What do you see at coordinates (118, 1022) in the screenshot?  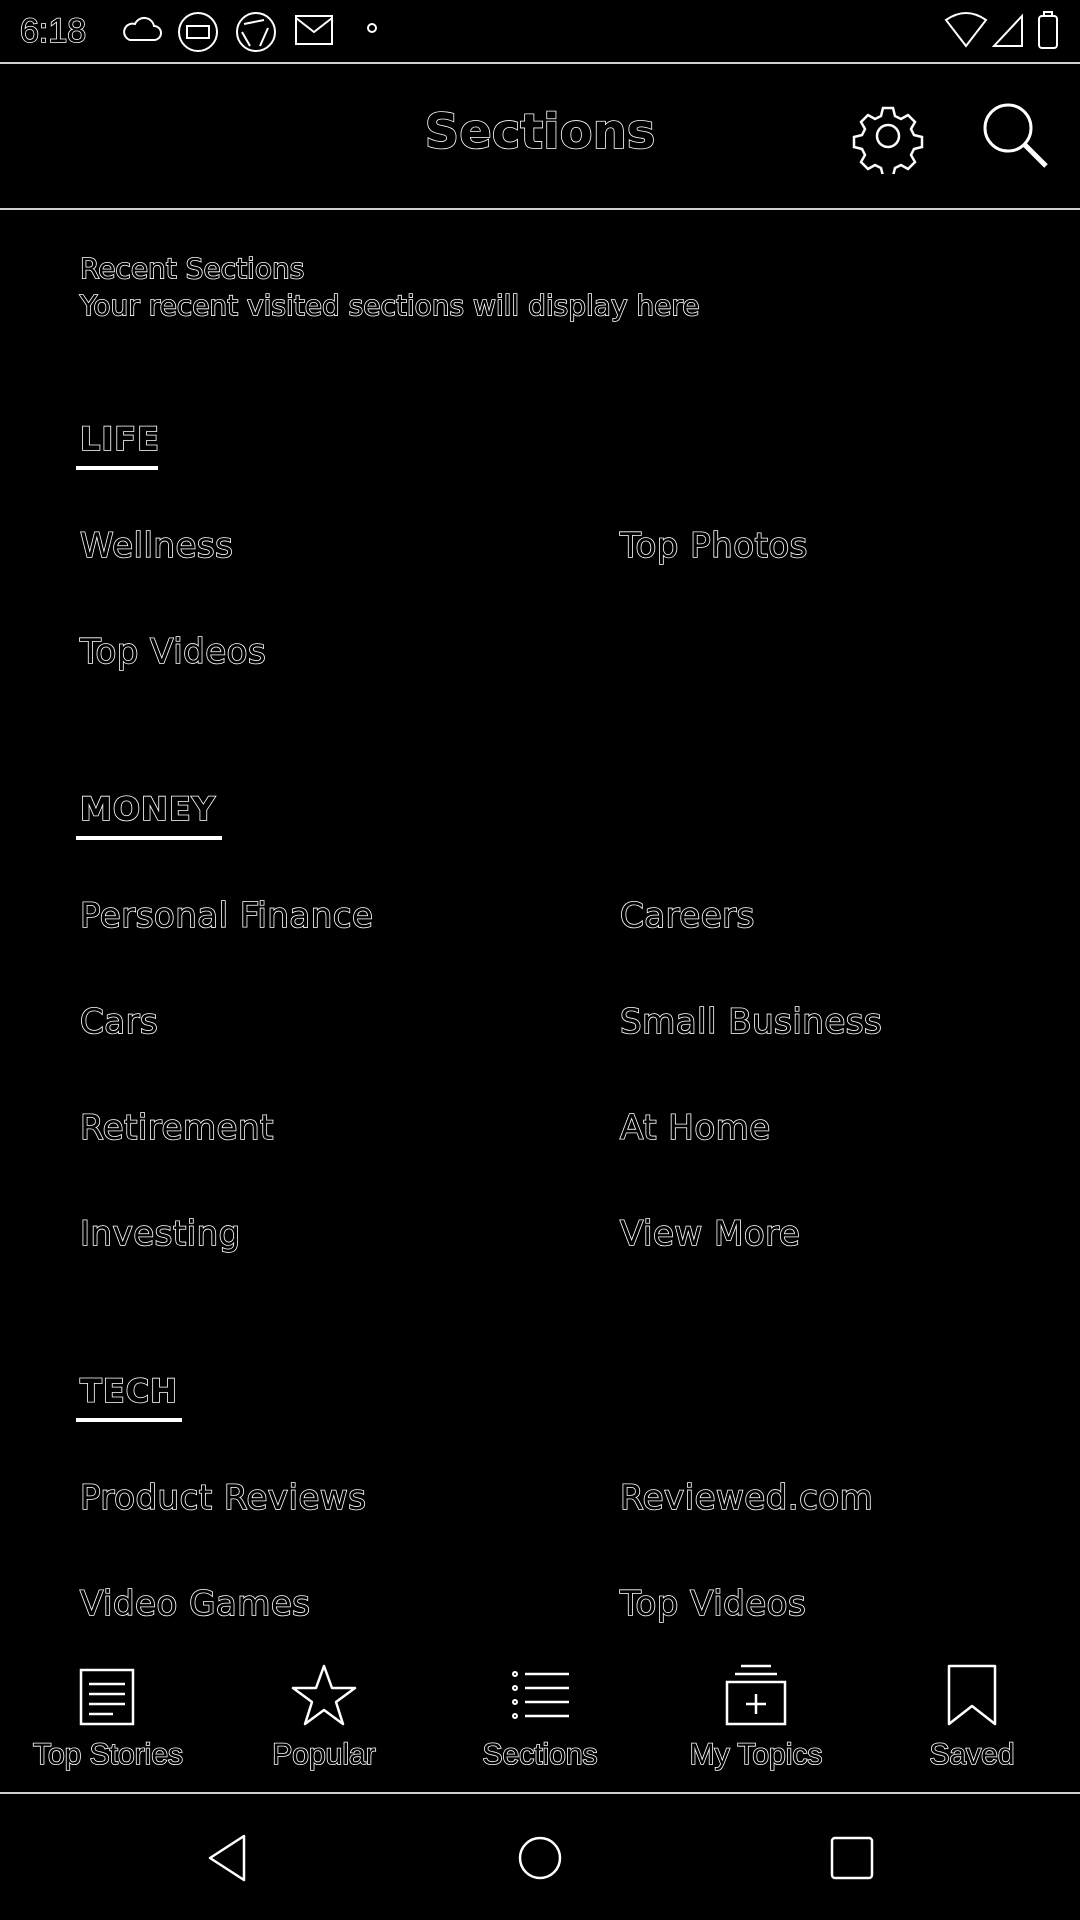 I see `section-item-cars: Cars` at bounding box center [118, 1022].